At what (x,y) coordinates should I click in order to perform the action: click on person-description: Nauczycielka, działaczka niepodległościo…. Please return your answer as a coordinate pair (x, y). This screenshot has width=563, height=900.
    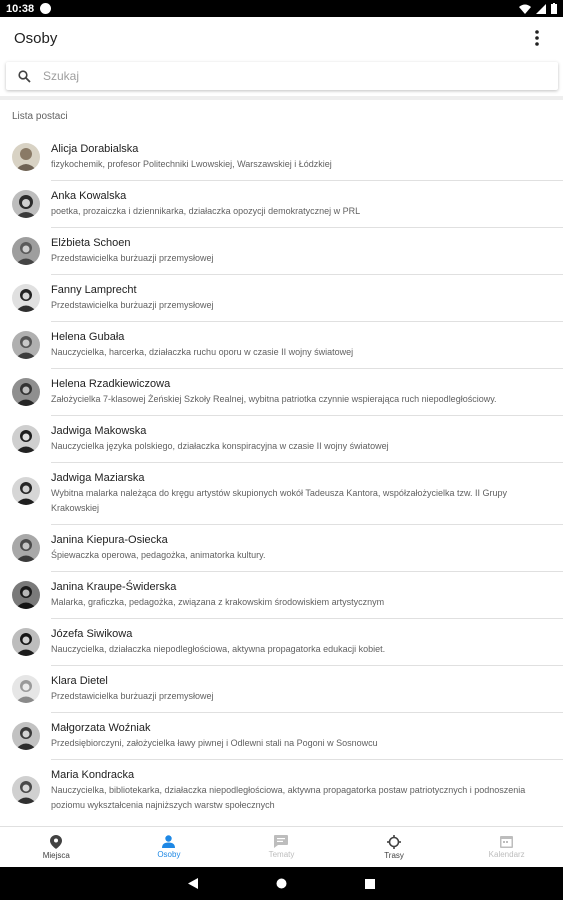
    Looking at the image, I should click on (218, 649).